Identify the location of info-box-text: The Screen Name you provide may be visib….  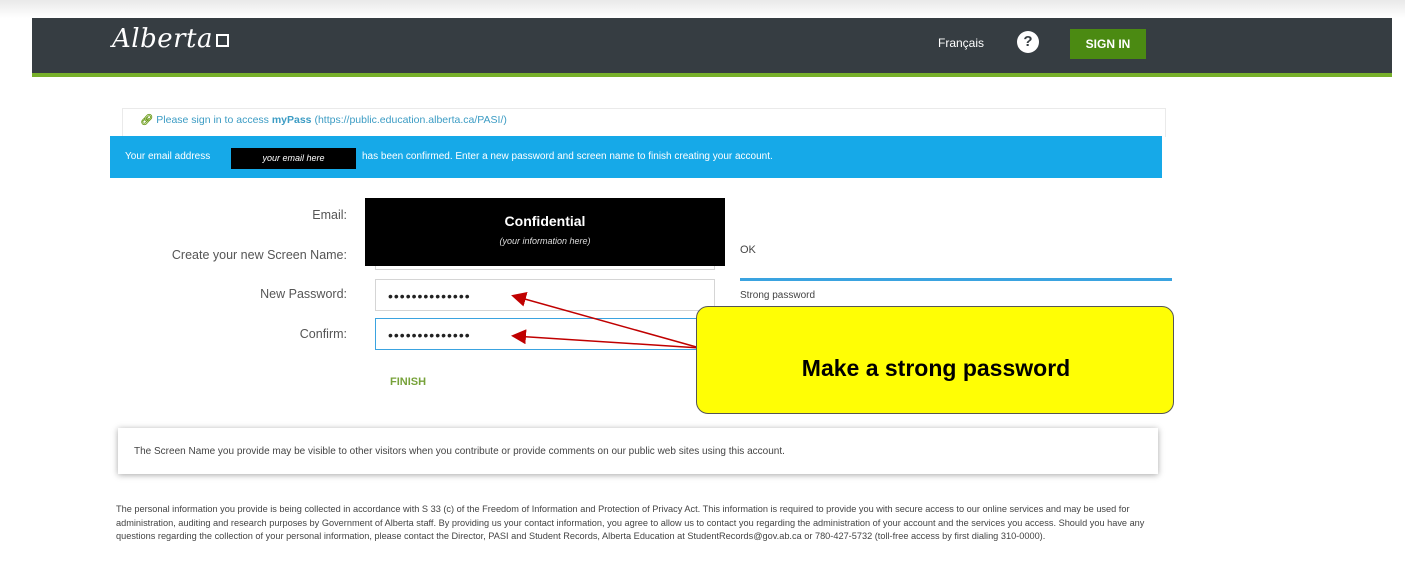
(459, 451).